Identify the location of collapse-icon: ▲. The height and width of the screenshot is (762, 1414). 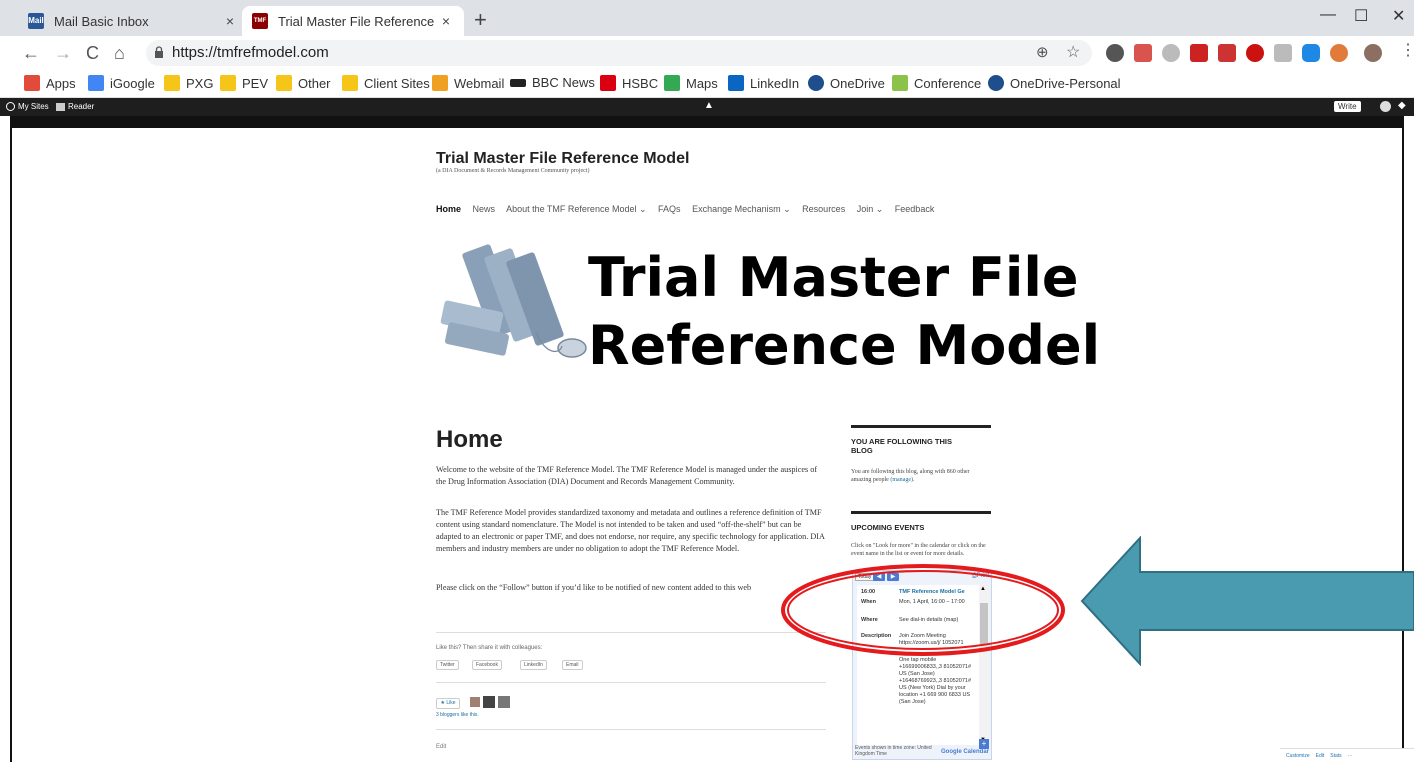
(709, 105).